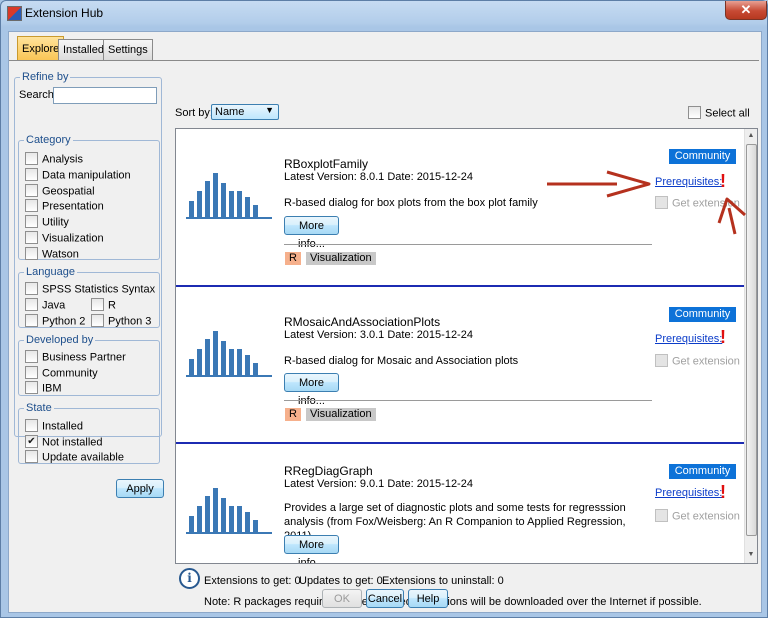 The width and height of the screenshot is (768, 618). What do you see at coordinates (86, 175) in the screenshot?
I see `filter-label: Data manipulation` at bounding box center [86, 175].